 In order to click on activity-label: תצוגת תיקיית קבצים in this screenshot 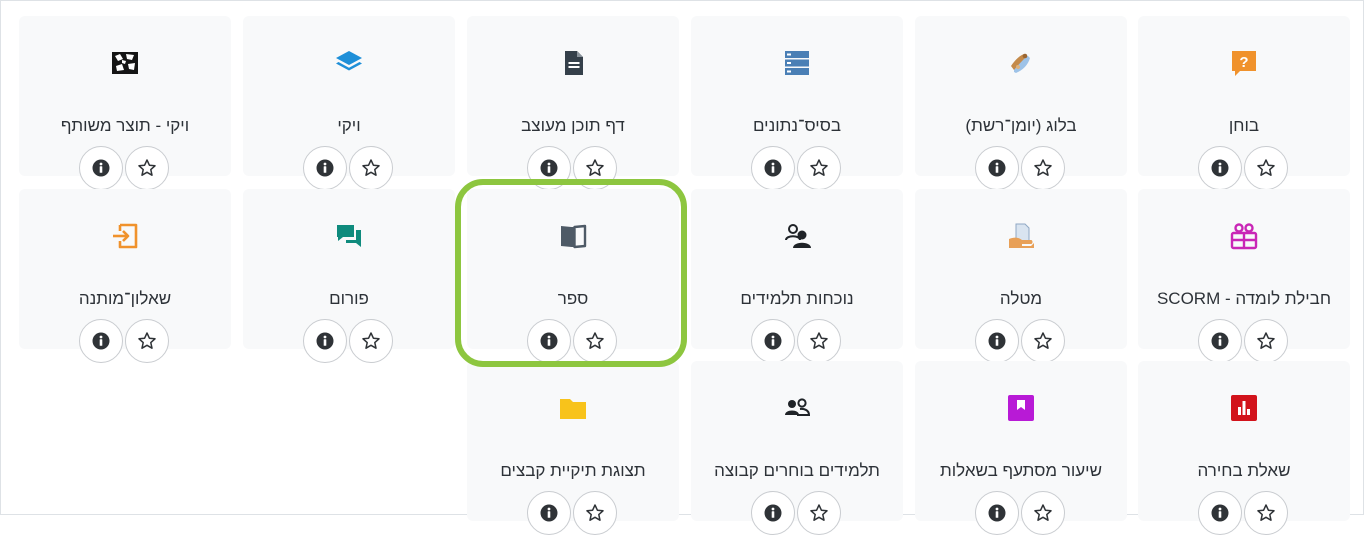, I will do `click(573, 470)`.